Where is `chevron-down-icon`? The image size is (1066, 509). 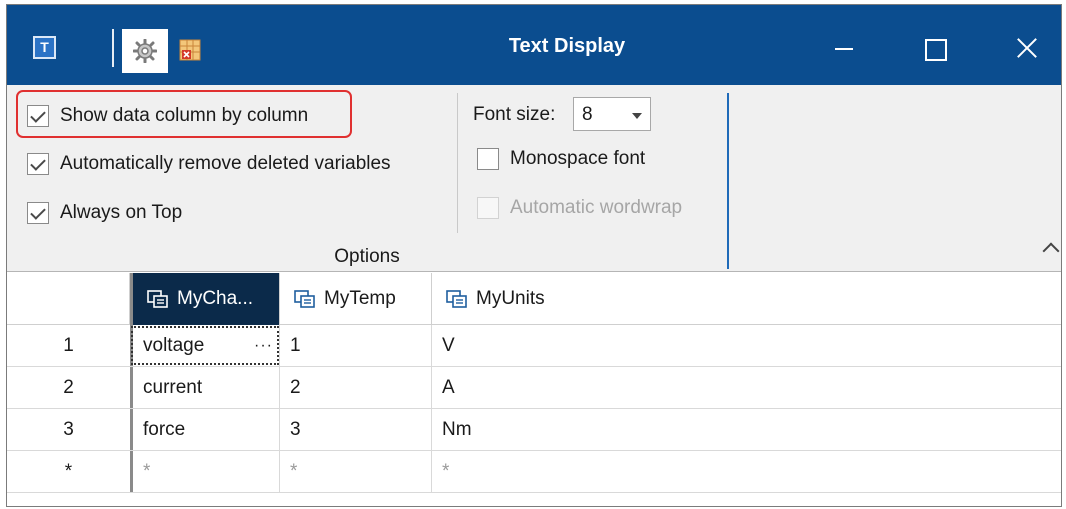 chevron-down-icon is located at coordinates (637, 116).